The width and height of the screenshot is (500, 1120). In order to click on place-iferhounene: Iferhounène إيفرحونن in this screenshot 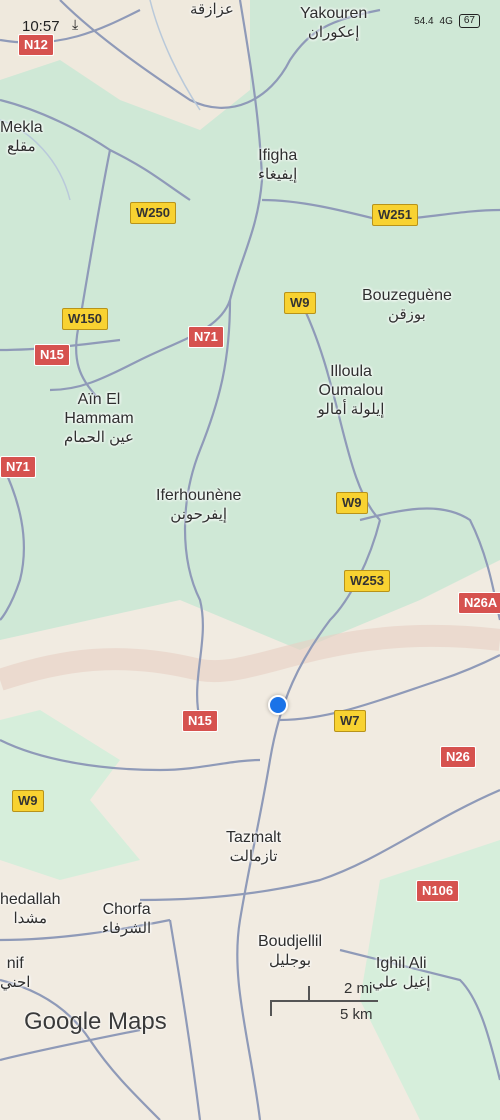, I will do `click(198, 505)`.